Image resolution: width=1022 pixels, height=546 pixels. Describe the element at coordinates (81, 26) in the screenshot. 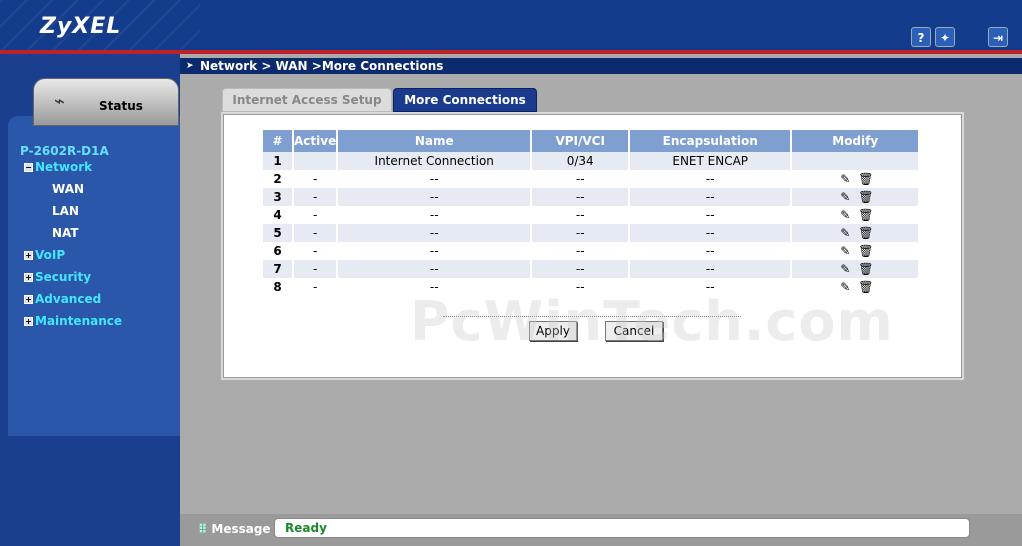

I see `zyxel-logo: ZyXEL` at that location.